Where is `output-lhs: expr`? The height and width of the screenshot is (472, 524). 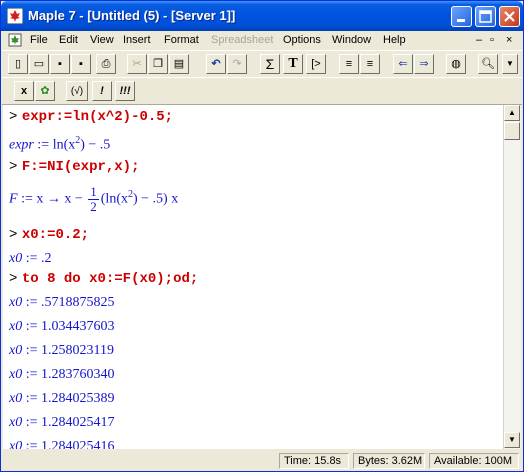
output-lhs: expr is located at coordinates (21, 145).